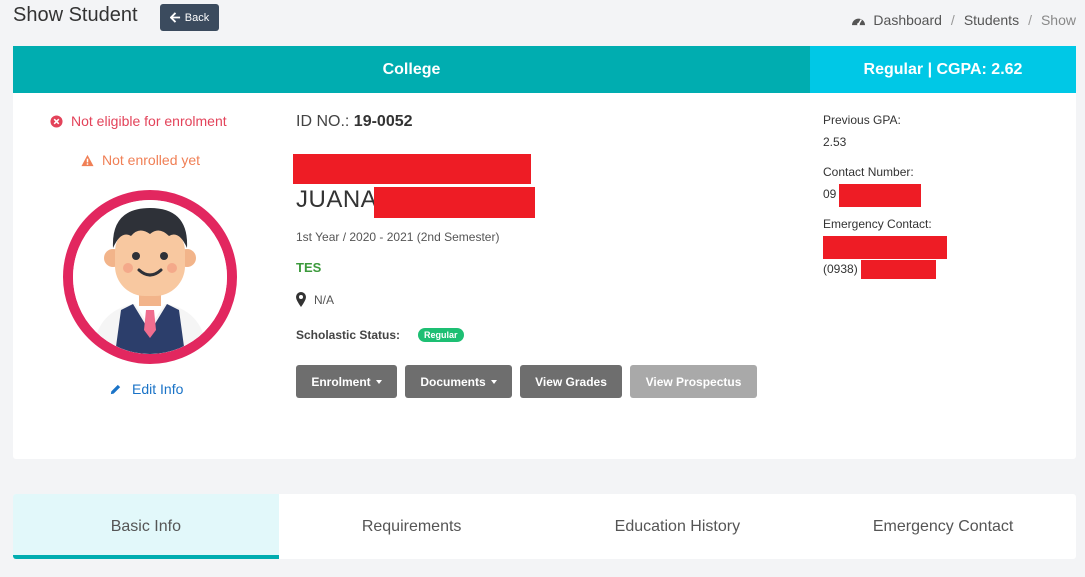 The image size is (1085, 577). Describe the element at coordinates (174, 17) in the screenshot. I see `arrow-left-icon` at that location.